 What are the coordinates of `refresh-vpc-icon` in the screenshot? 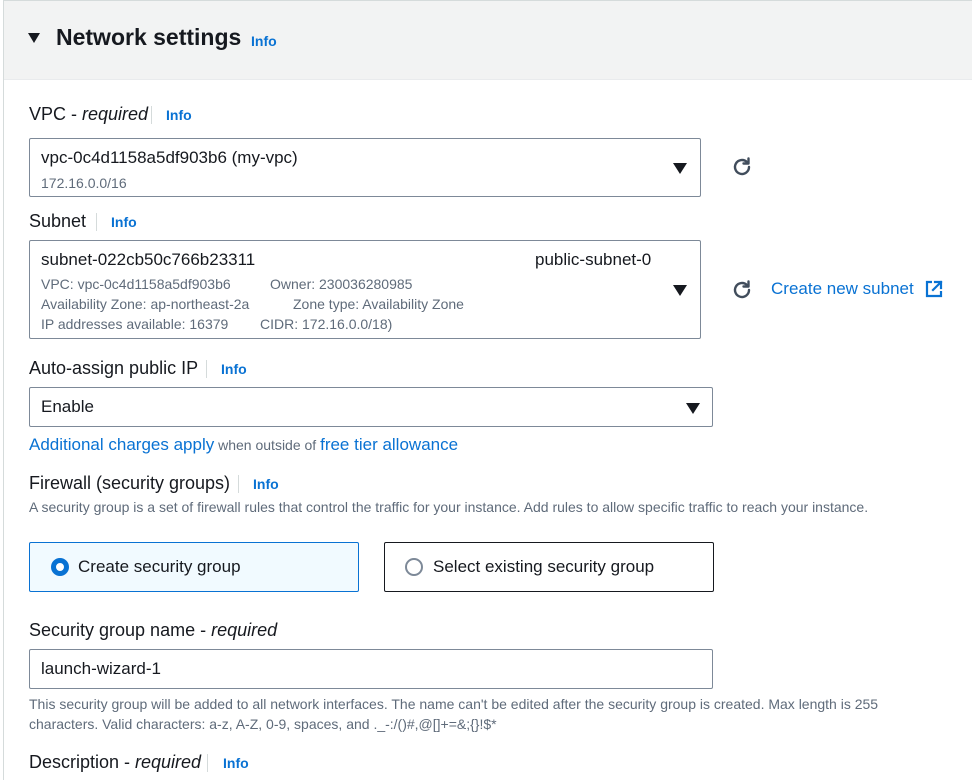 It's located at (742, 167).